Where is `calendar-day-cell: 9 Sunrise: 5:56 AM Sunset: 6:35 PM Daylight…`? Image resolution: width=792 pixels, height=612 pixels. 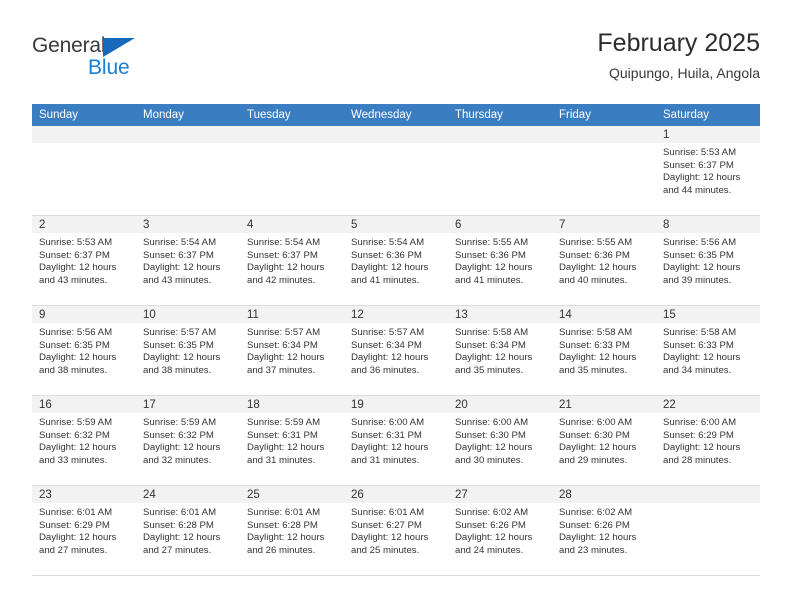 calendar-day-cell: 9 Sunrise: 5:56 AM Sunset: 6:35 PM Daylight… is located at coordinates (84, 350).